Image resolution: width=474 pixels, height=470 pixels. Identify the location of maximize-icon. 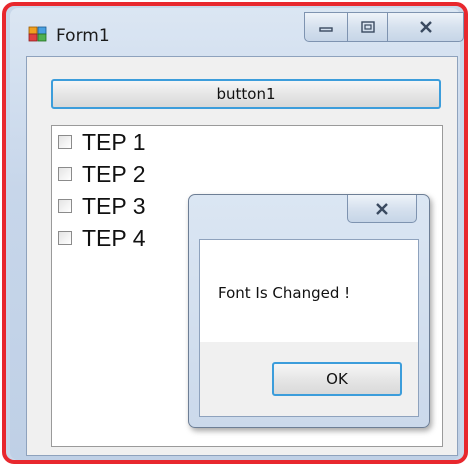
(367, 27).